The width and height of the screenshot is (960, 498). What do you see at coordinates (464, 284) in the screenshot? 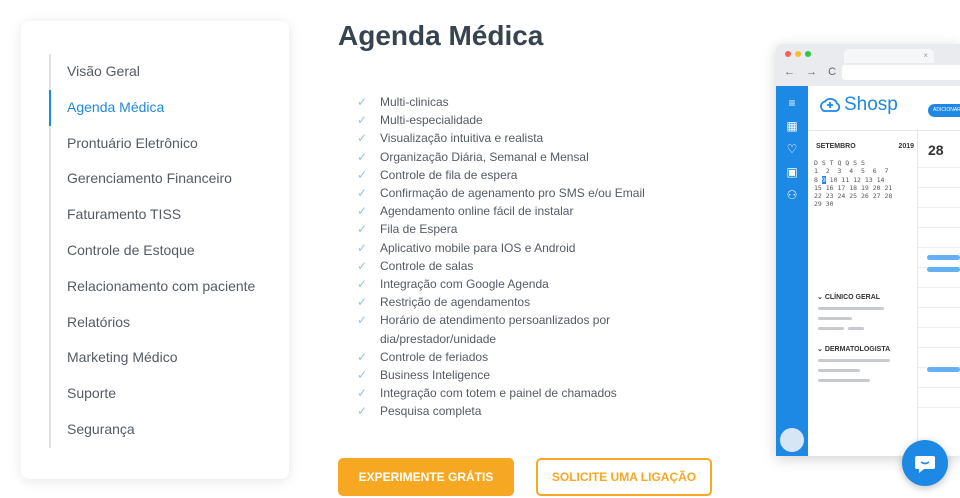
I see `feature-text: Integração com Google Agenda` at bounding box center [464, 284].